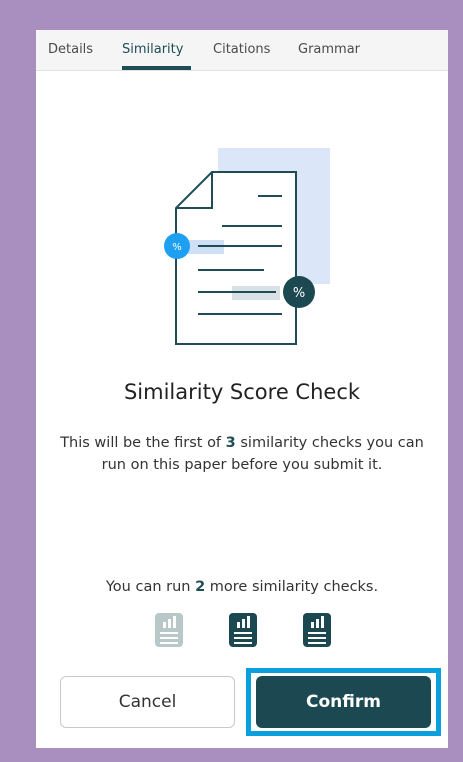 This screenshot has width=463, height=762. I want to click on badge-small-text: %, so click(177, 247).